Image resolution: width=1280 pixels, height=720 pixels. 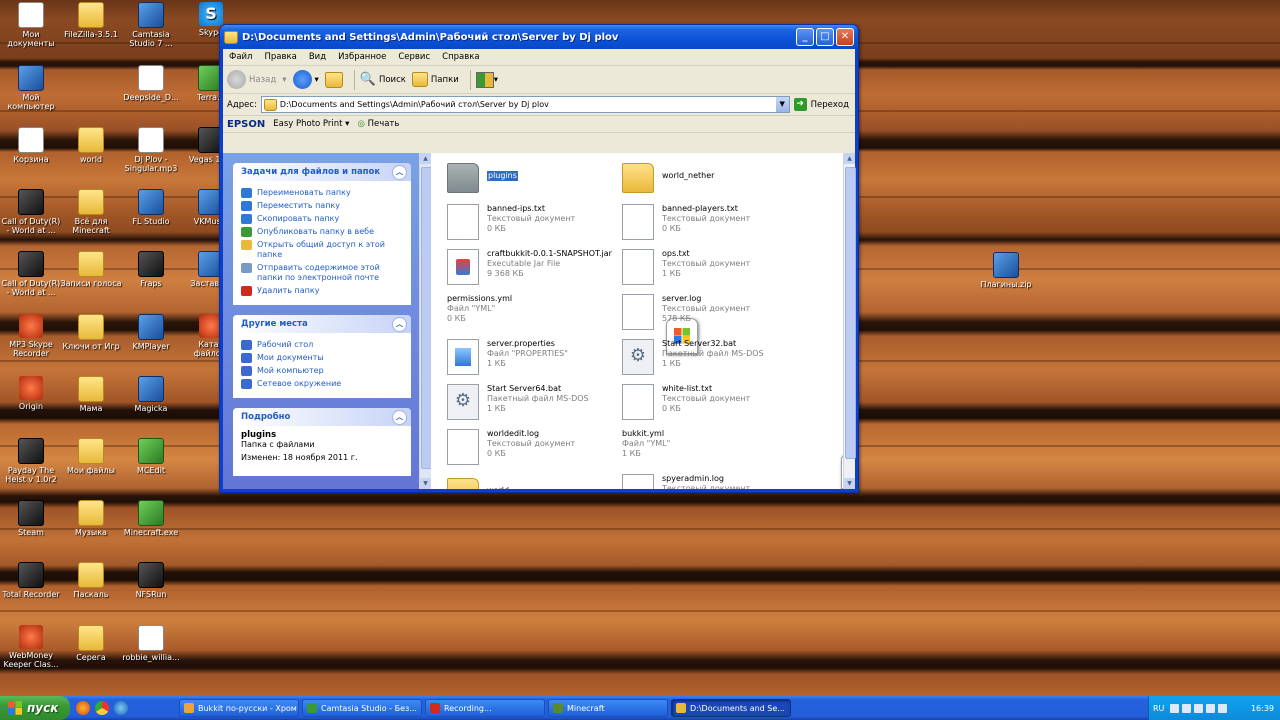 I want to click on menu-view: Вид, so click(x=317, y=57).